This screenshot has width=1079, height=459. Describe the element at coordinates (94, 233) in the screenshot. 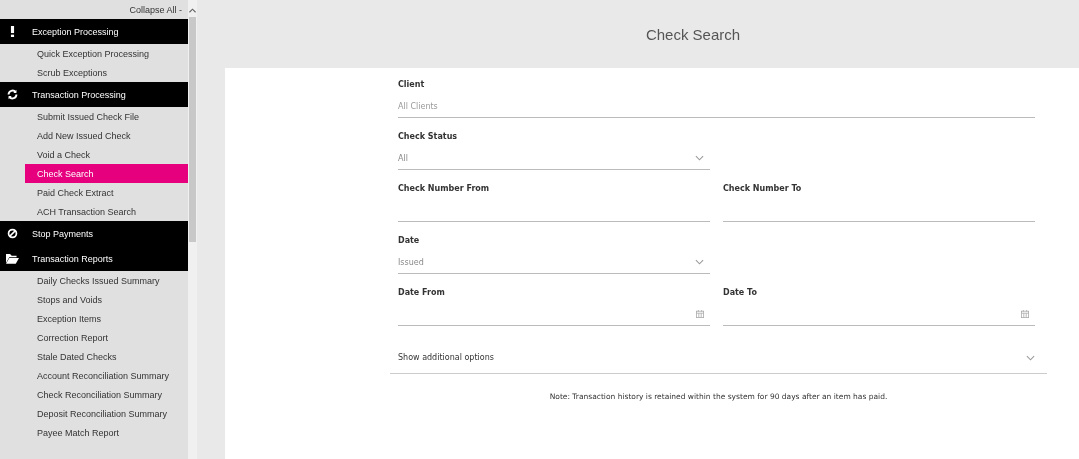

I see `menu-group-header: Stop Payments` at that location.